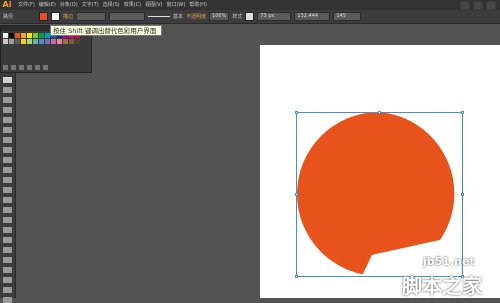 Image resolution: width=500 pixels, height=303 pixels. What do you see at coordinates (449, 261) in the screenshot?
I see `watermark-url: jb51.net` at bounding box center [449, 261].